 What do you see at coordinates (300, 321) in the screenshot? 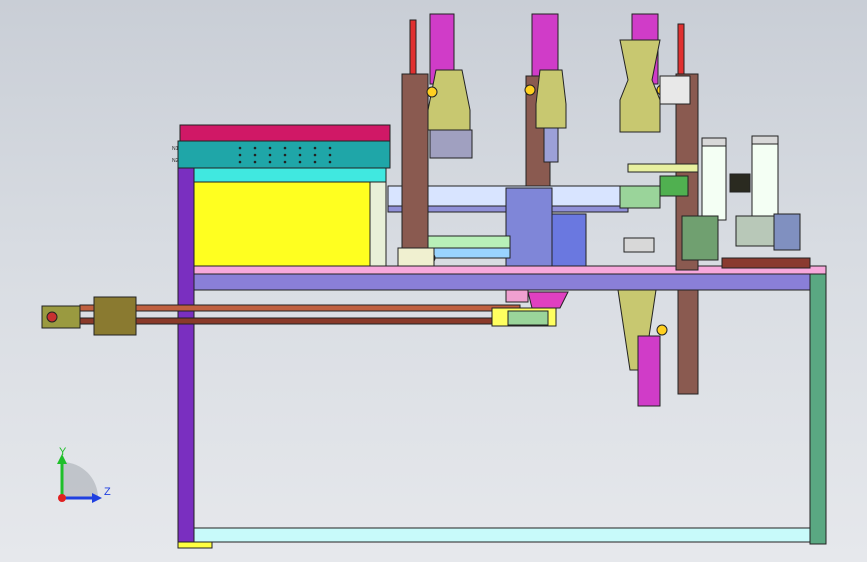
I see `cylinder-rod-lower` at bounding box center [300, 321].